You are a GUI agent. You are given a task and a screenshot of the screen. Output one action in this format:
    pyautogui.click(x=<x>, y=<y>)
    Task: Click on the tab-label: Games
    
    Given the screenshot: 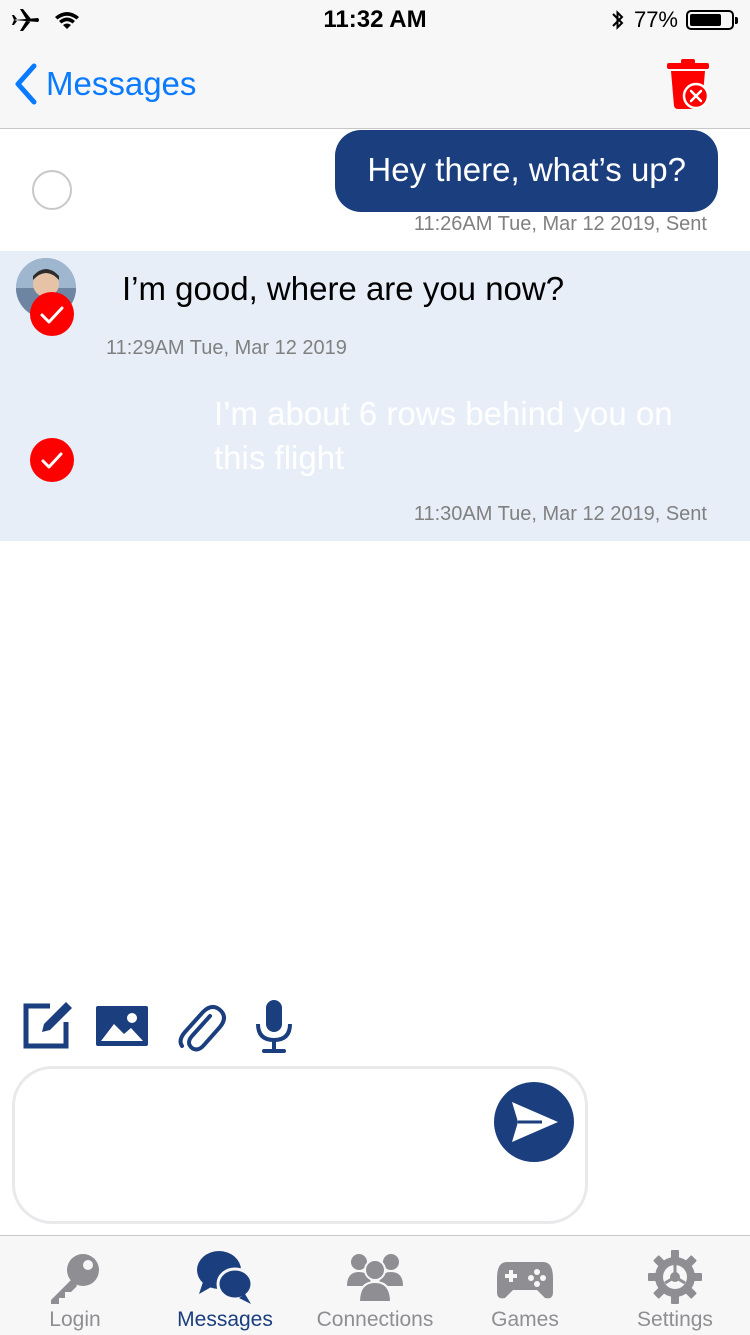 What is the action you would take?
    pyautogui.click(x=525, y=1319)
    